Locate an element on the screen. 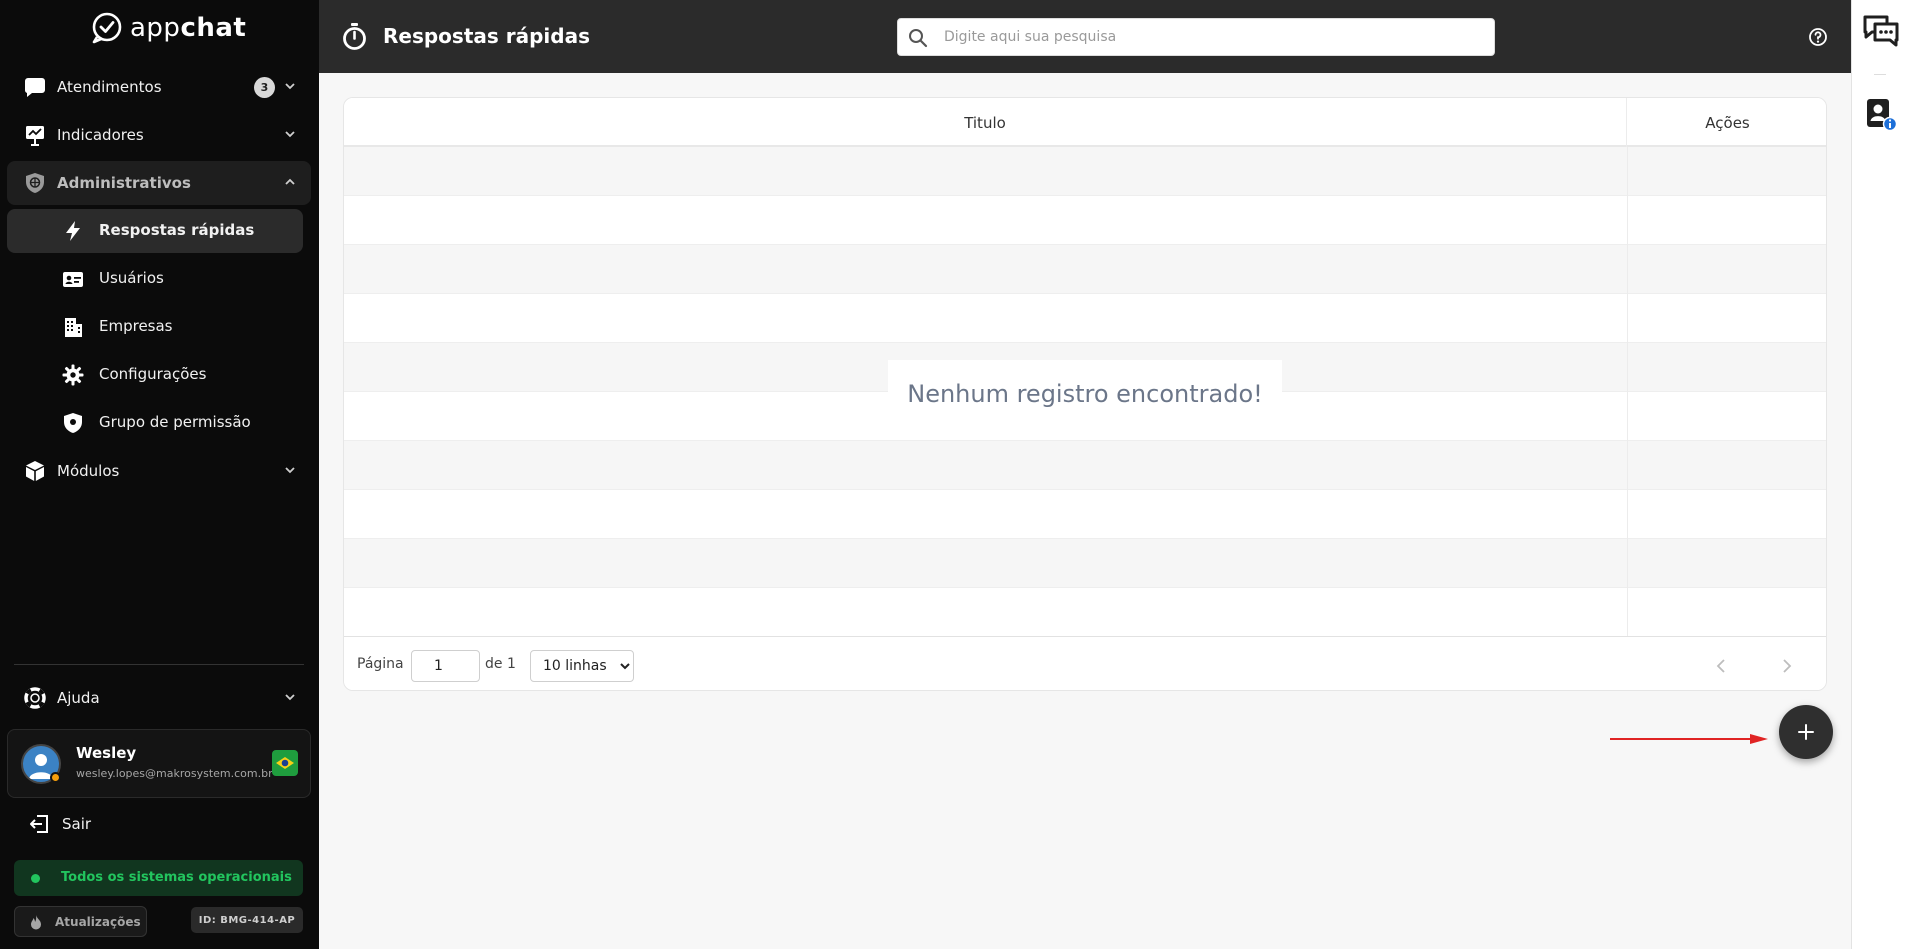 The image size is (1905, 949). chat-check-icon is located at coordinates (107, 28).